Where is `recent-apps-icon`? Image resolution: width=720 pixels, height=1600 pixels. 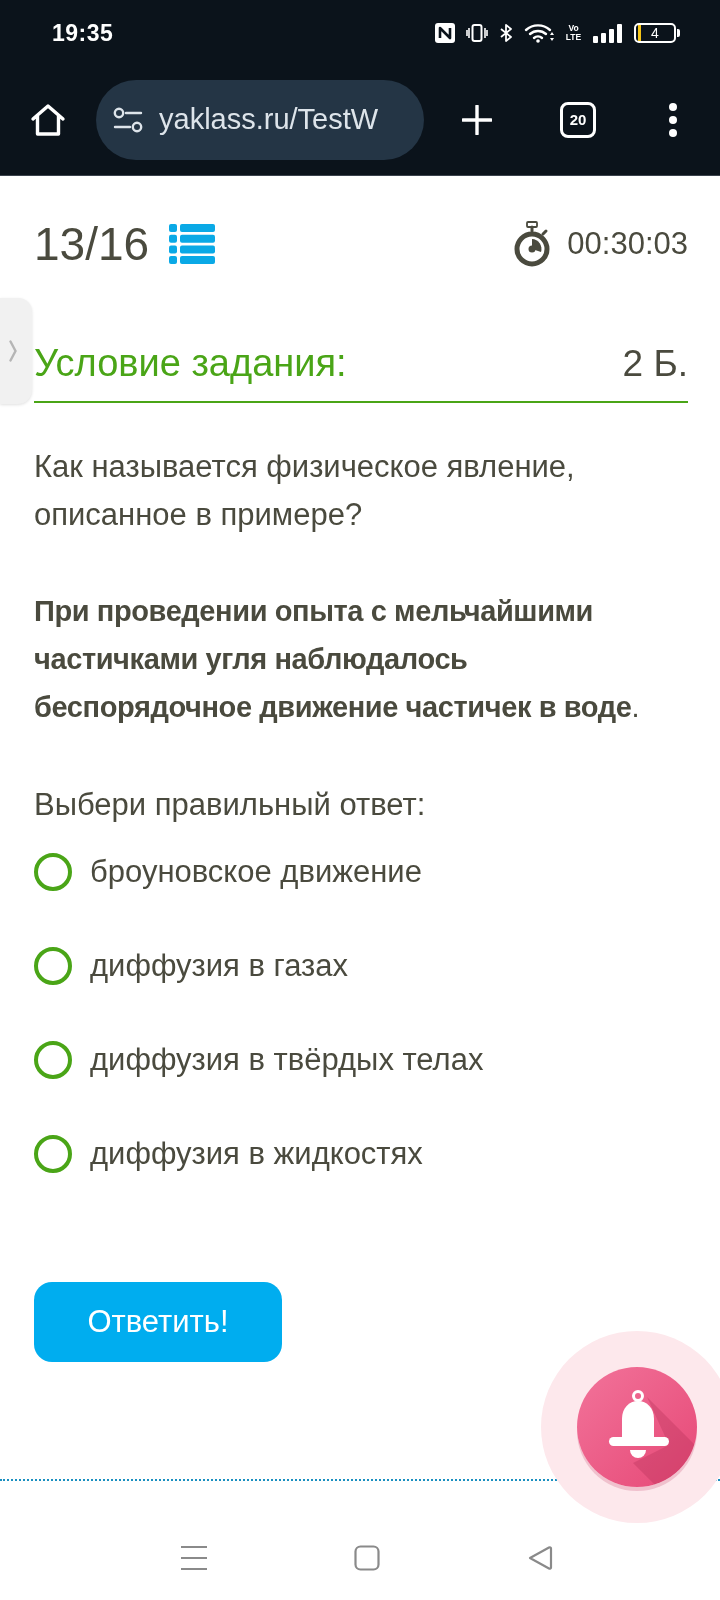 recent-apps-icon is located at coordinates (193, 1557).